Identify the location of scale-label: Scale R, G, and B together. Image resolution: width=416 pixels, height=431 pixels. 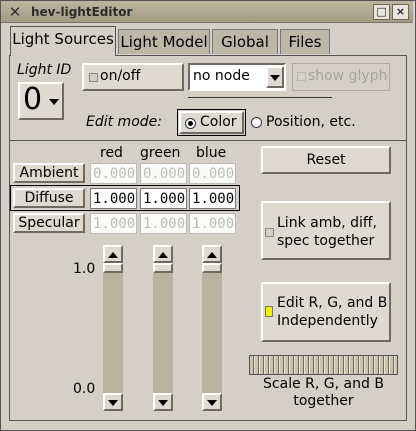
(323, 392).